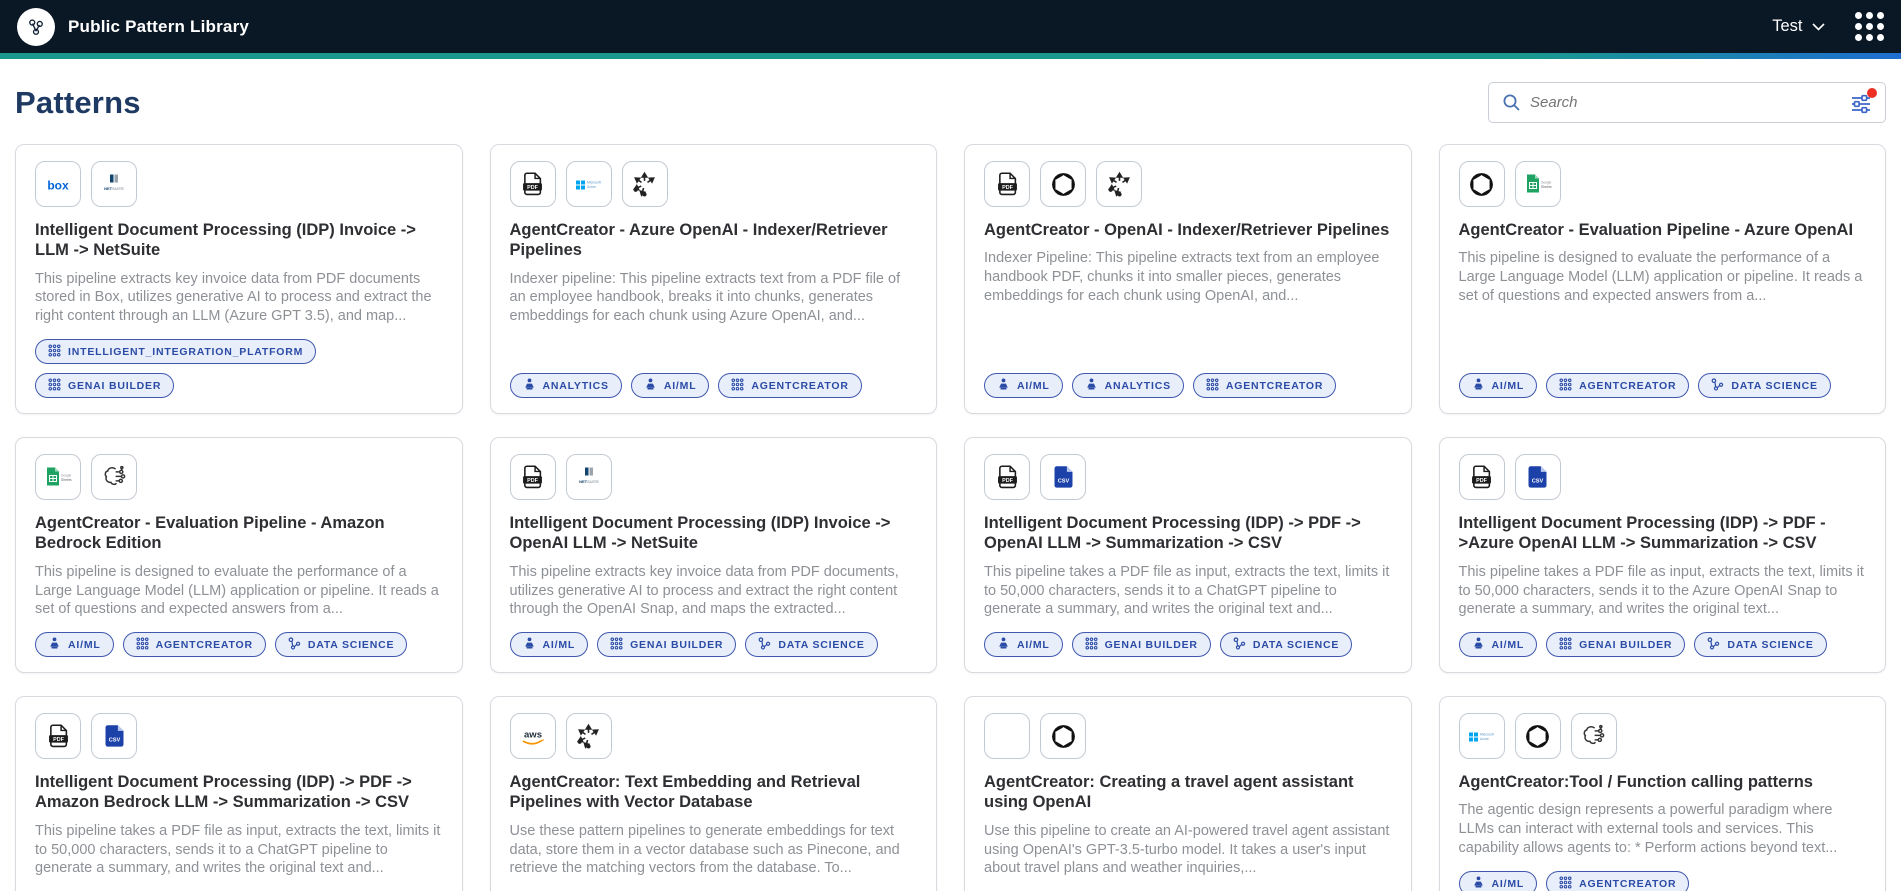  Describe the element at coordinates (950, 26) in the screenshot. I see `top-navigation-bar: Public Pattern Library Test` at that location.